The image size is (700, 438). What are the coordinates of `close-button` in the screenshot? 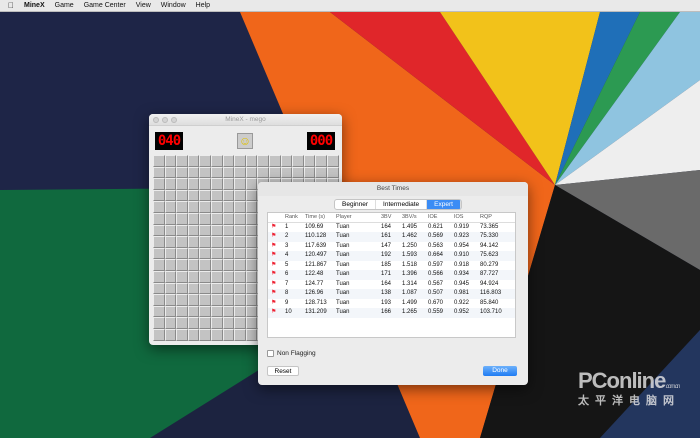 It's located at (156, 120).